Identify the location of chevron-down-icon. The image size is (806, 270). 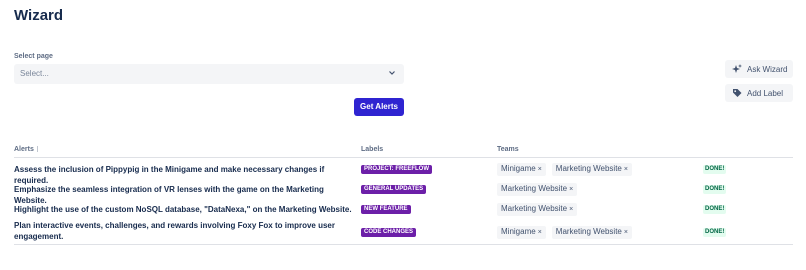
(392, 73).